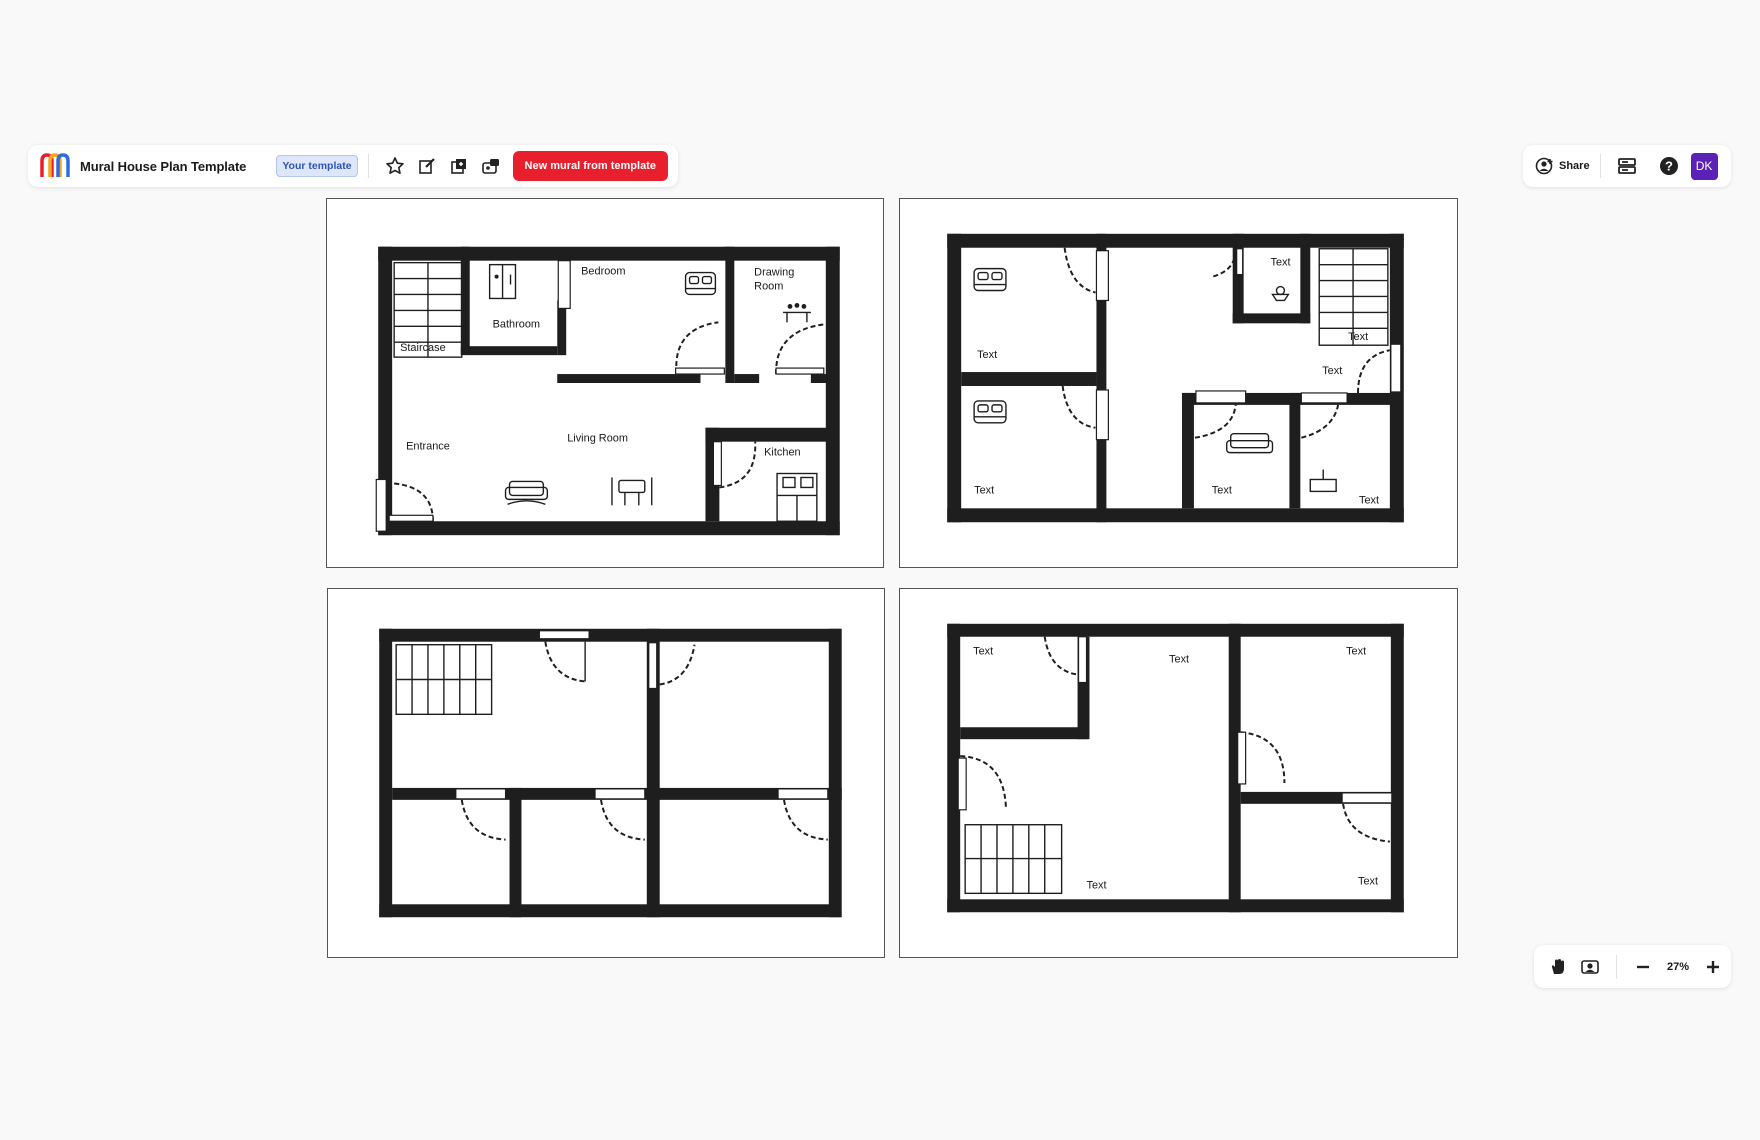 This screenshot has height=1140, width=1760. I want to click on hand-icon, so click(1557, 966).